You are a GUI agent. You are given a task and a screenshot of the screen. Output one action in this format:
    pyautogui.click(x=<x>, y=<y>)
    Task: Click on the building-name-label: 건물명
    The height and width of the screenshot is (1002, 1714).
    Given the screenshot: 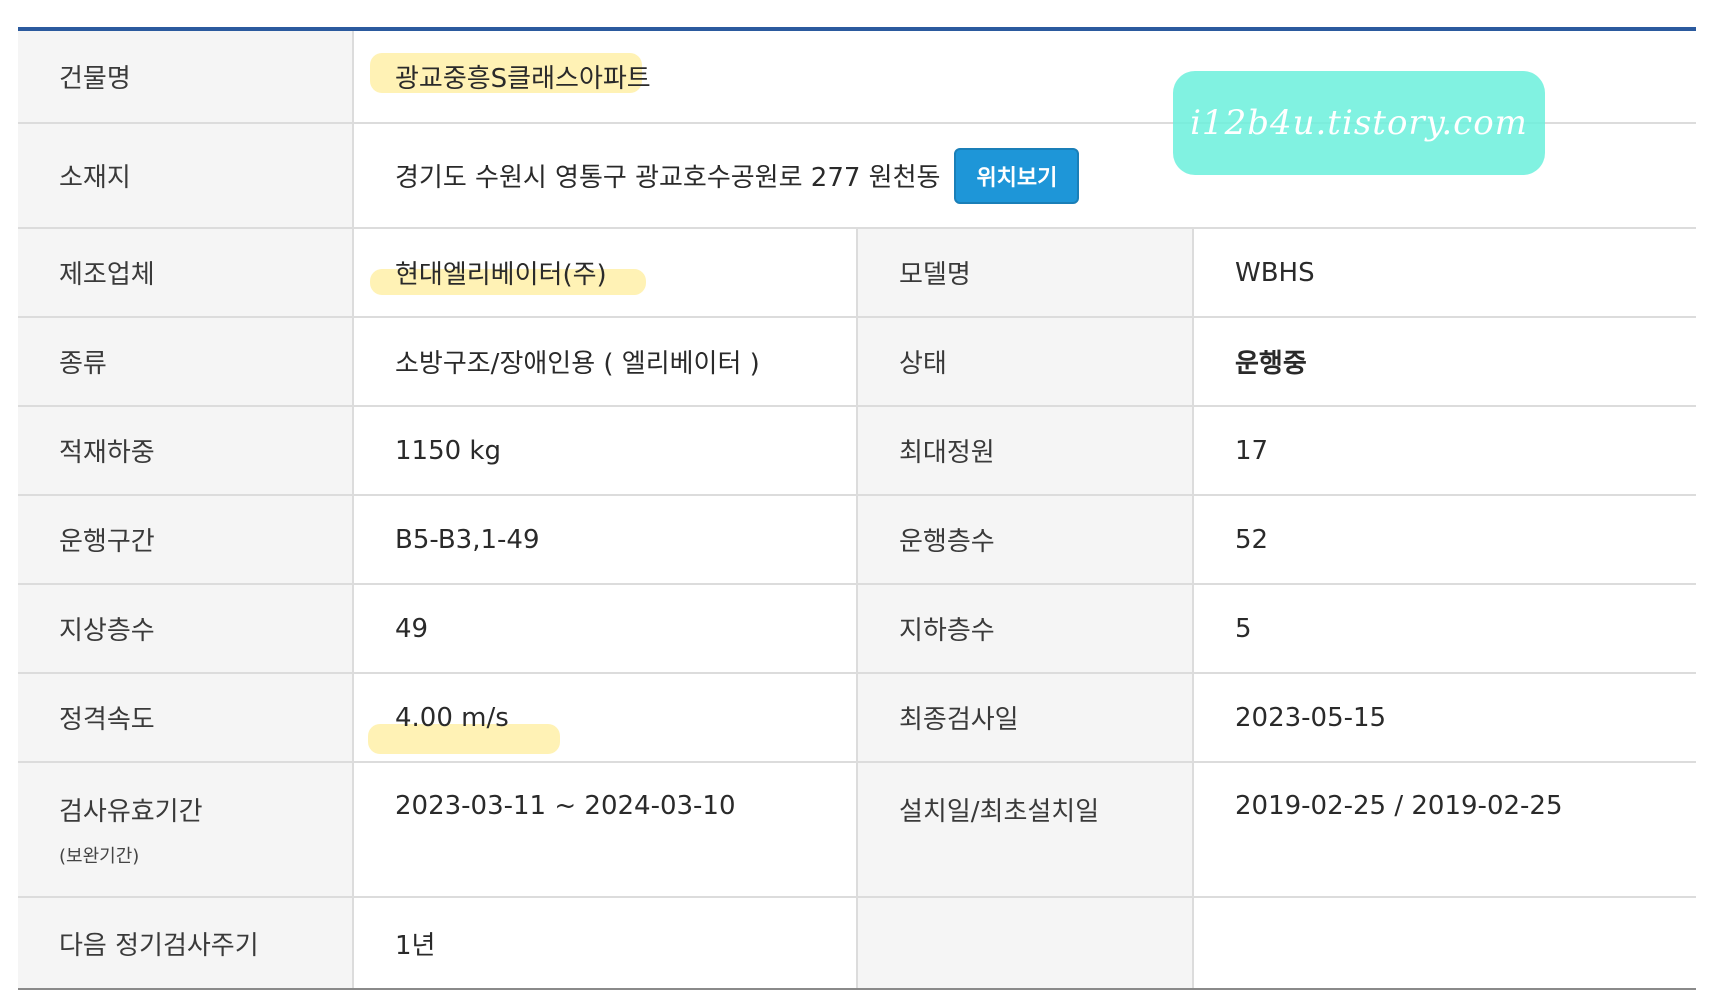 What is the action you would take?
    pyautogui.click(x=186, y=76)
    